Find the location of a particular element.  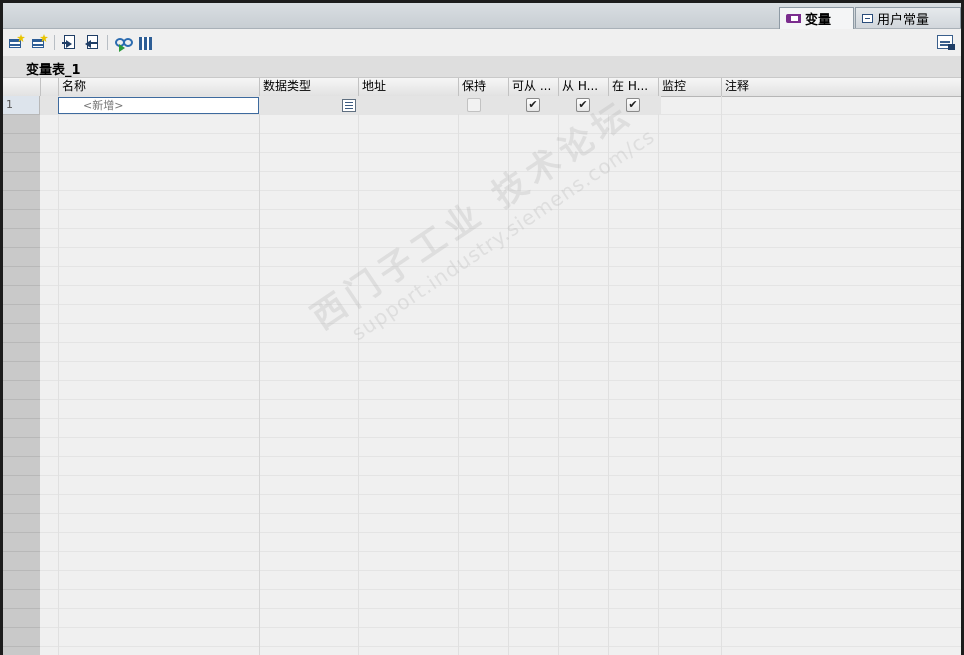

col-header-retain: 保持 is located at coordinates (483, 87).